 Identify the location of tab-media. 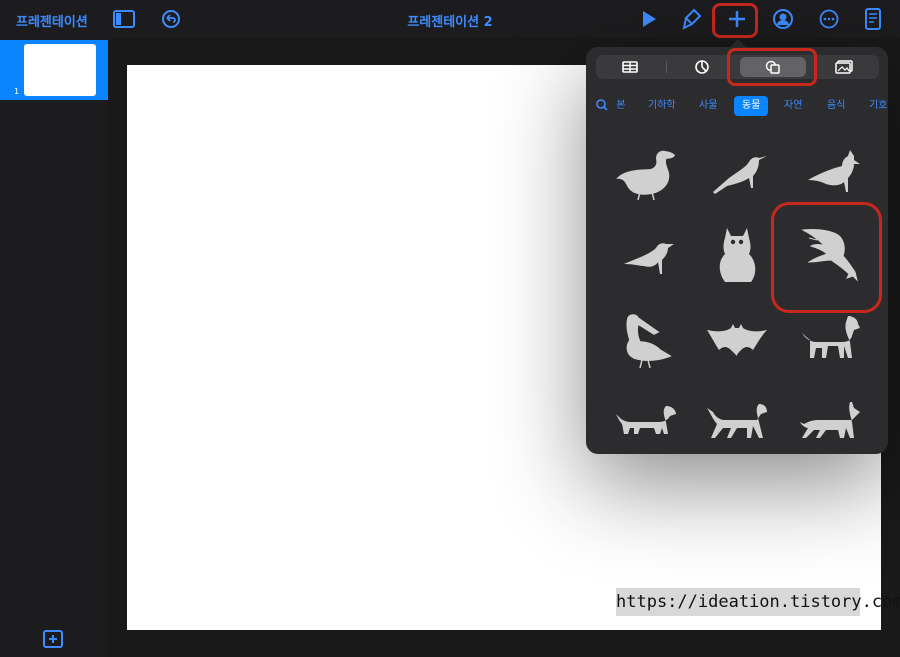
(844, 67).